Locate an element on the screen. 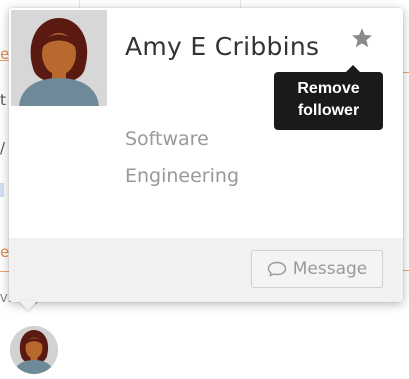  background-accent-line is located at coordinates (405, 72).